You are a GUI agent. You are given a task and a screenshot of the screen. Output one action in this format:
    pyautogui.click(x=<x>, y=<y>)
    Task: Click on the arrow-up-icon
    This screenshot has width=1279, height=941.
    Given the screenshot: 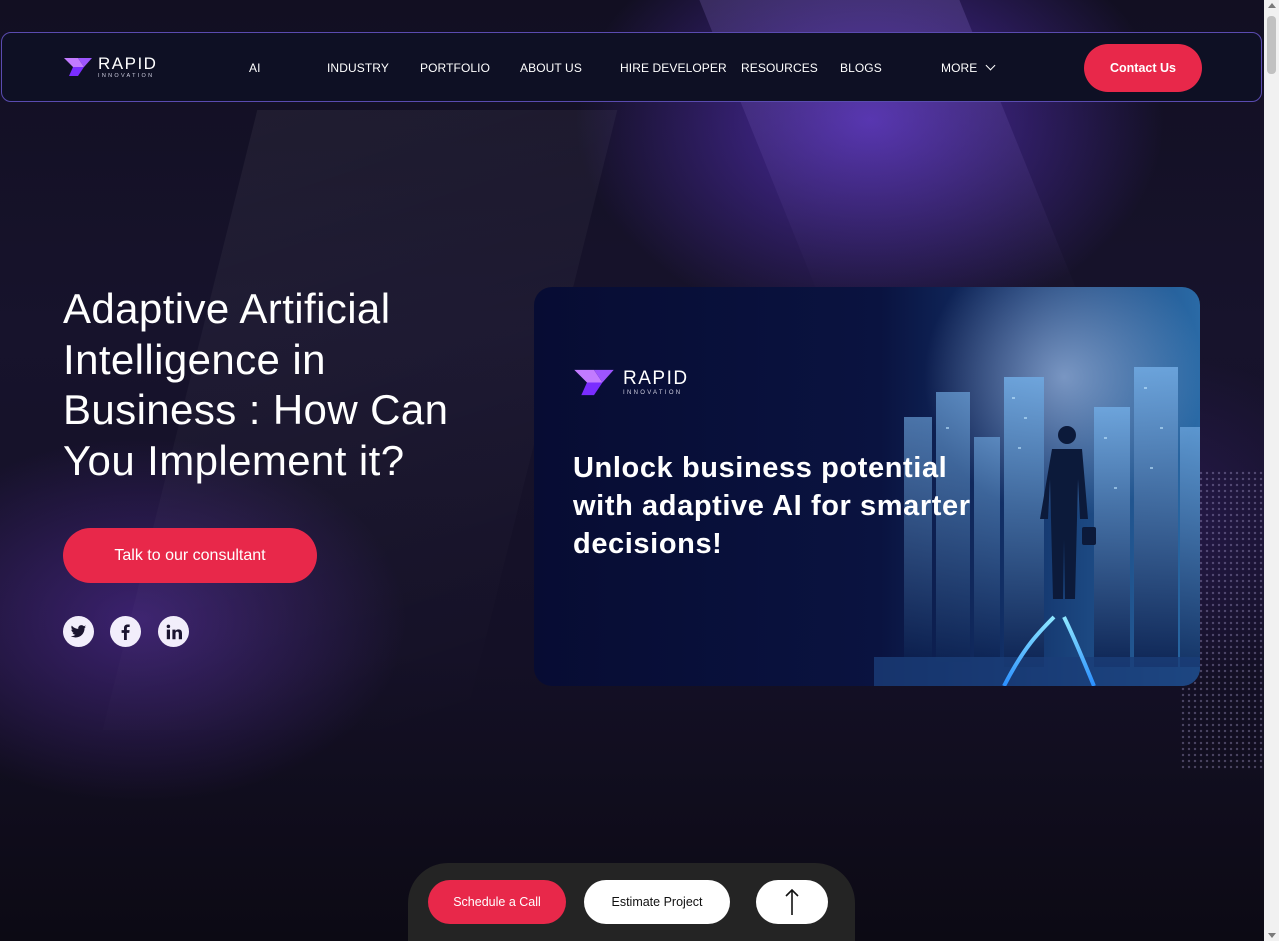 What is the action you would take?
    pyautogui.click(x=792, y=901)
    